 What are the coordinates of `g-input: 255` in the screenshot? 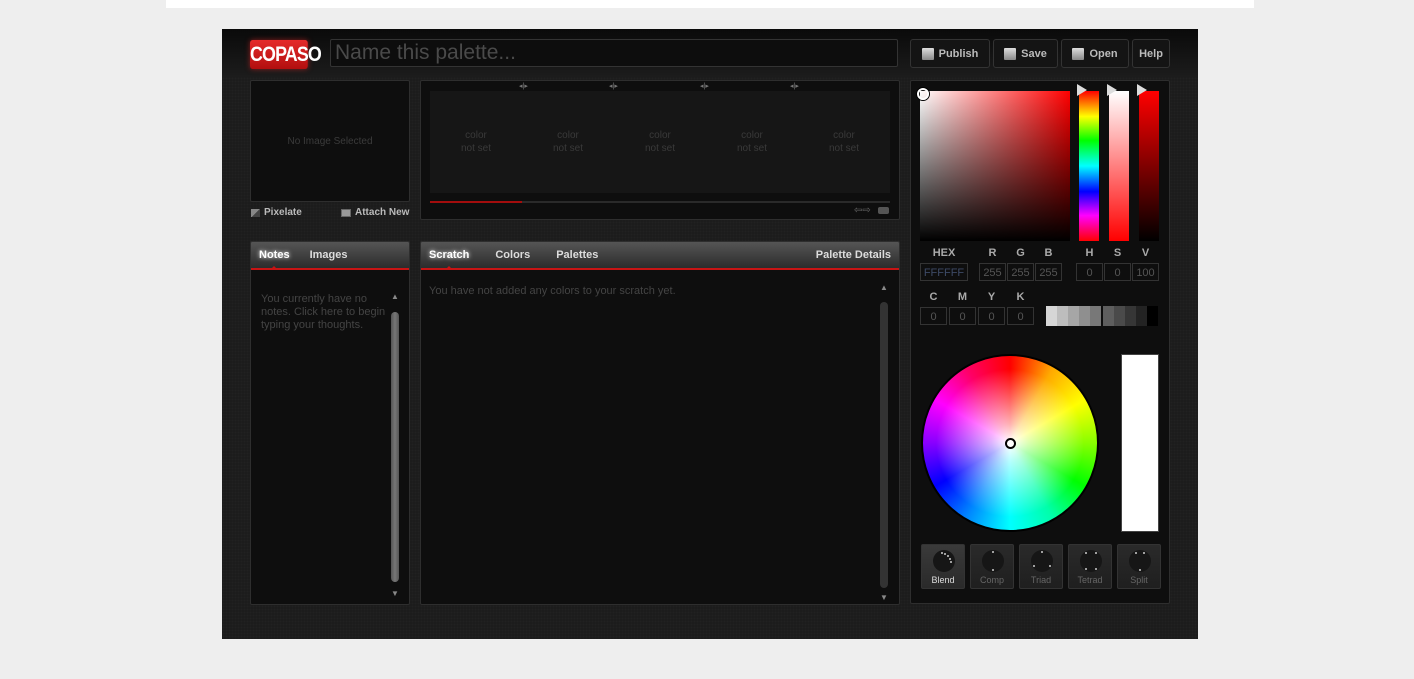 It's located at (1020, 272).